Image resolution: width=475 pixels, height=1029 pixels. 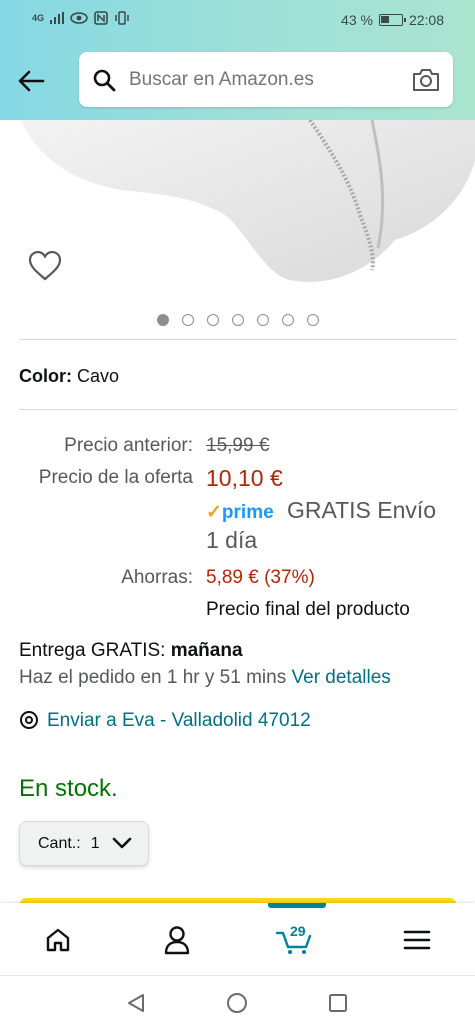 What do you see at coordinates (45, 376) in the screenshot?
I see `color-label: Color:` at bounding box center [45, 376].